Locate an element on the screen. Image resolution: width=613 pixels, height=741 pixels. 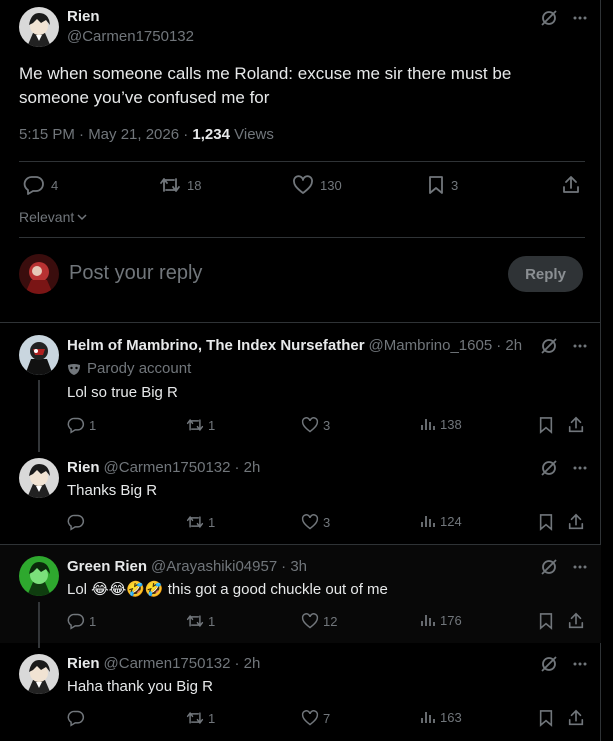
like-count: 130 is located at coordinates (331, 185).